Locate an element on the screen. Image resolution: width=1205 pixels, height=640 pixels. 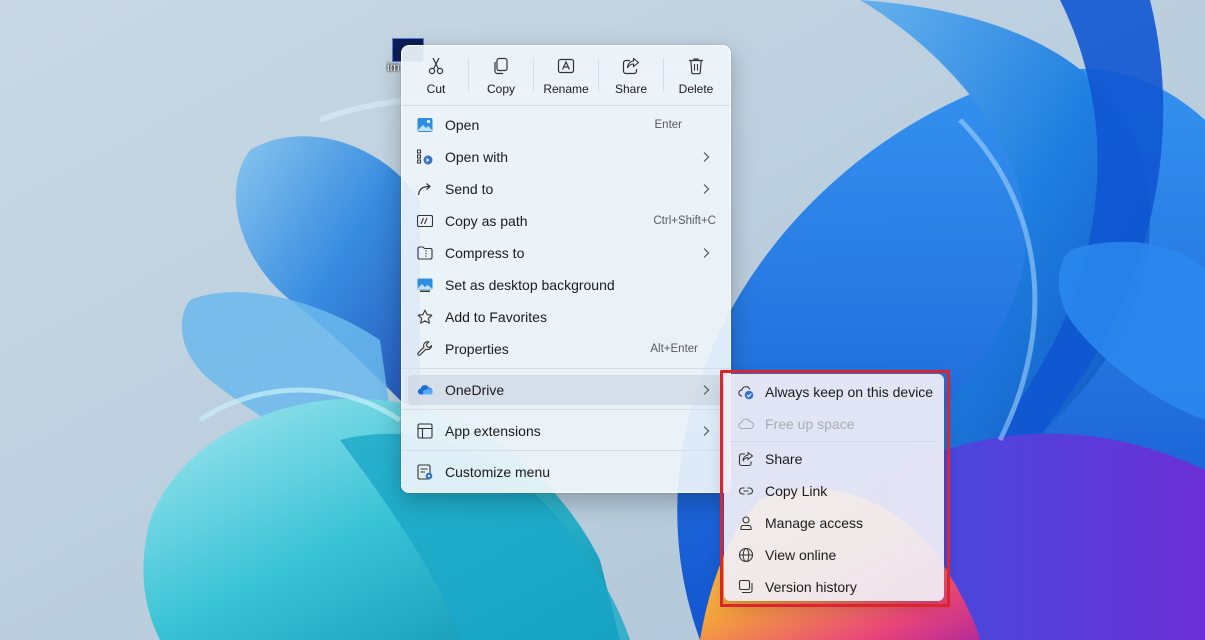
menu-item-label: Compress to is located at coordinates (485, 253).